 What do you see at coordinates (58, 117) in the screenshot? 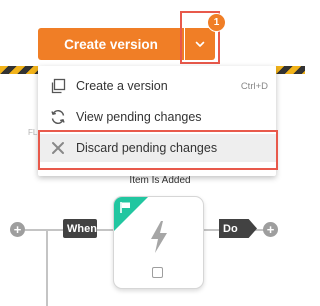
I see `sync-icon` at bounding box center [58, 117].